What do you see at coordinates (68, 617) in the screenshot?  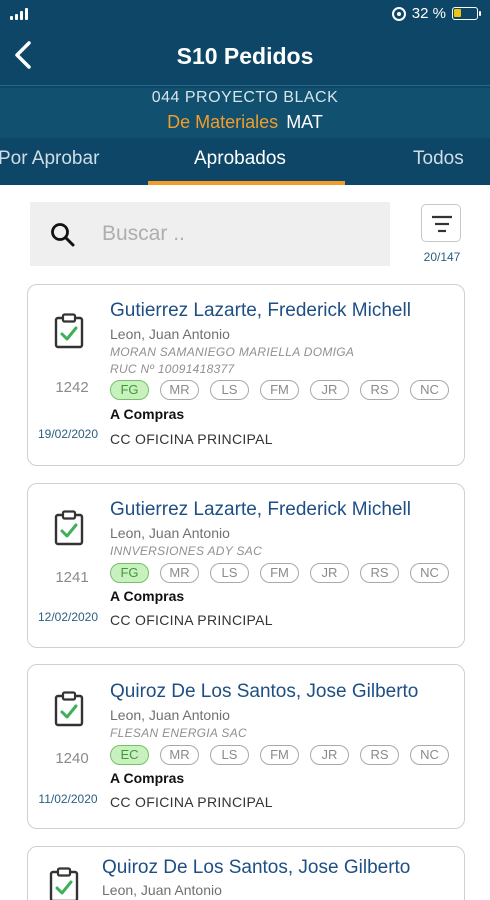 I see `order-date: 12/02/2020` at bounding box center [68, 617].